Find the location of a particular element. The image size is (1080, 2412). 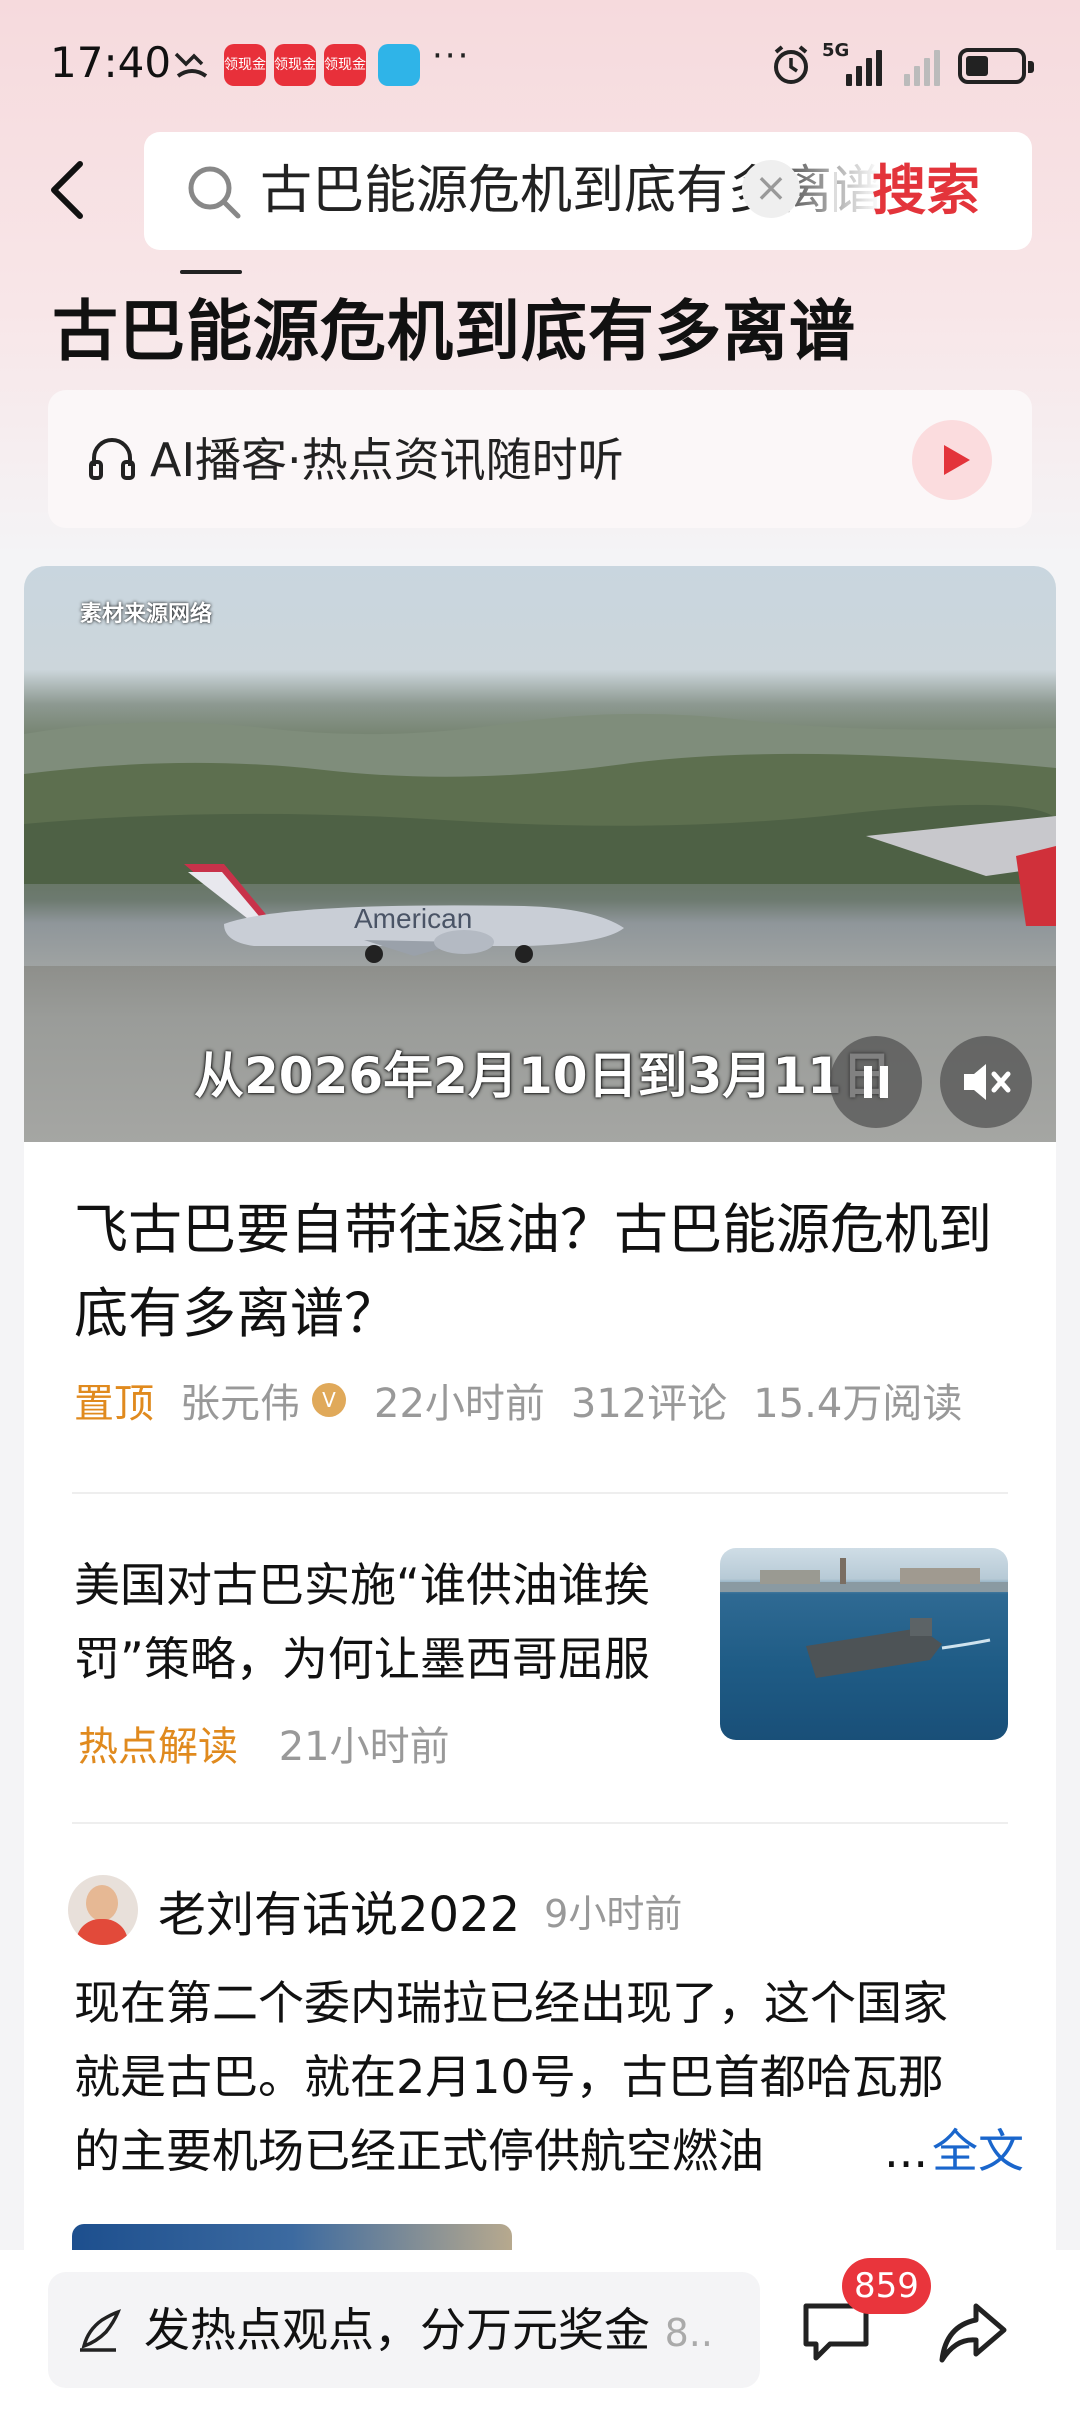

post-text-line: 现在第二个委内瑞拉已经出现了，这个国家 is located at coordinates (511, 2003).